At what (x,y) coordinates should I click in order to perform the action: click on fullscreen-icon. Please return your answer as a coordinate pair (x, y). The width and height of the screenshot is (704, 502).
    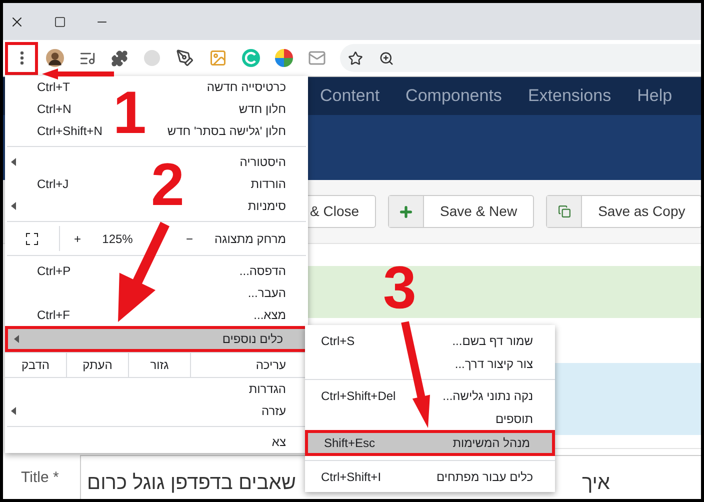
    Looking at the image, I should click on (32, 238).